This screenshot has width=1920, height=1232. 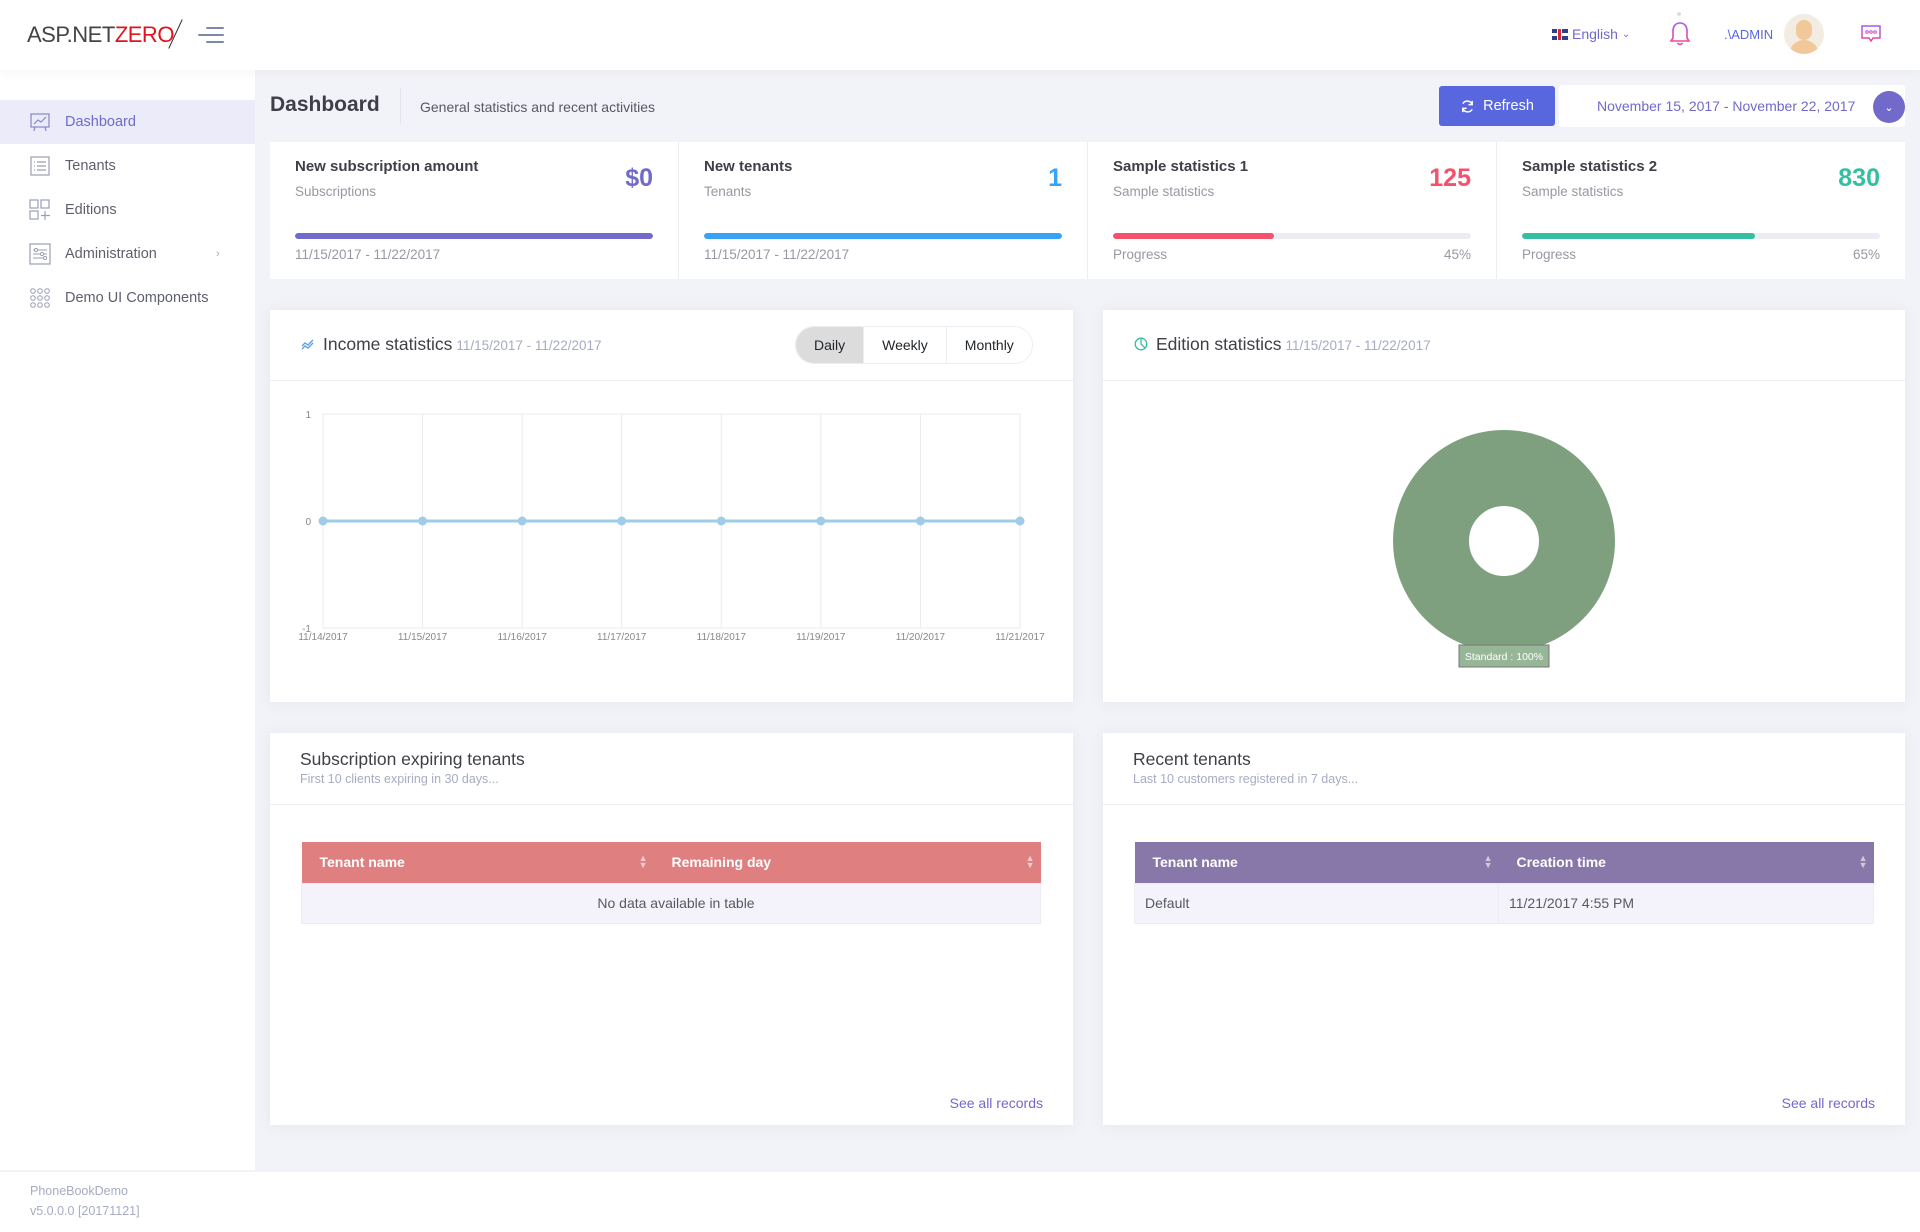 What do you see at coordinates (1679, 14) in the screenshot?
I see `notification-dot` at bounding box center [1679, 14].